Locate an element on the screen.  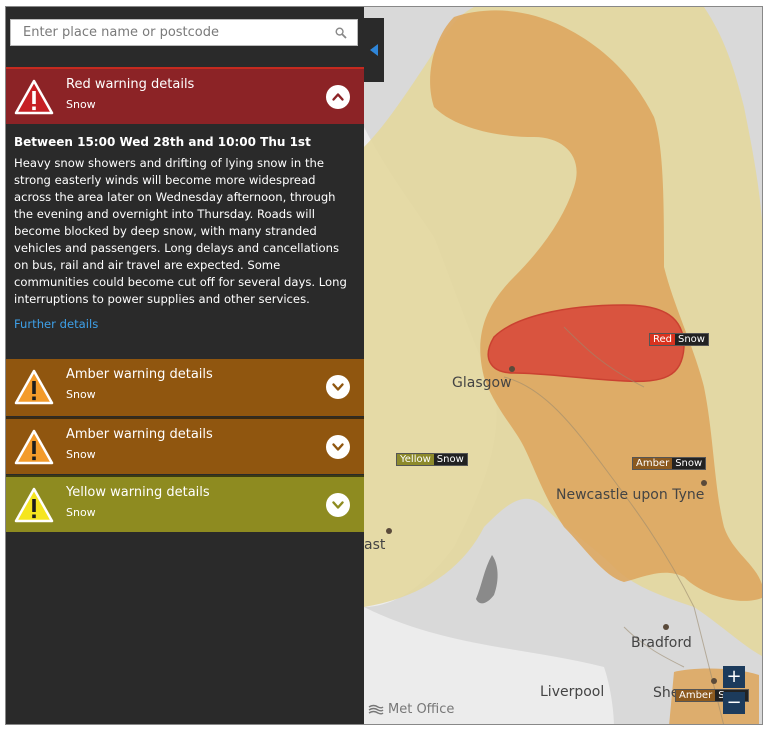
further-details-link: Further details is located at coordinates (184, 324).